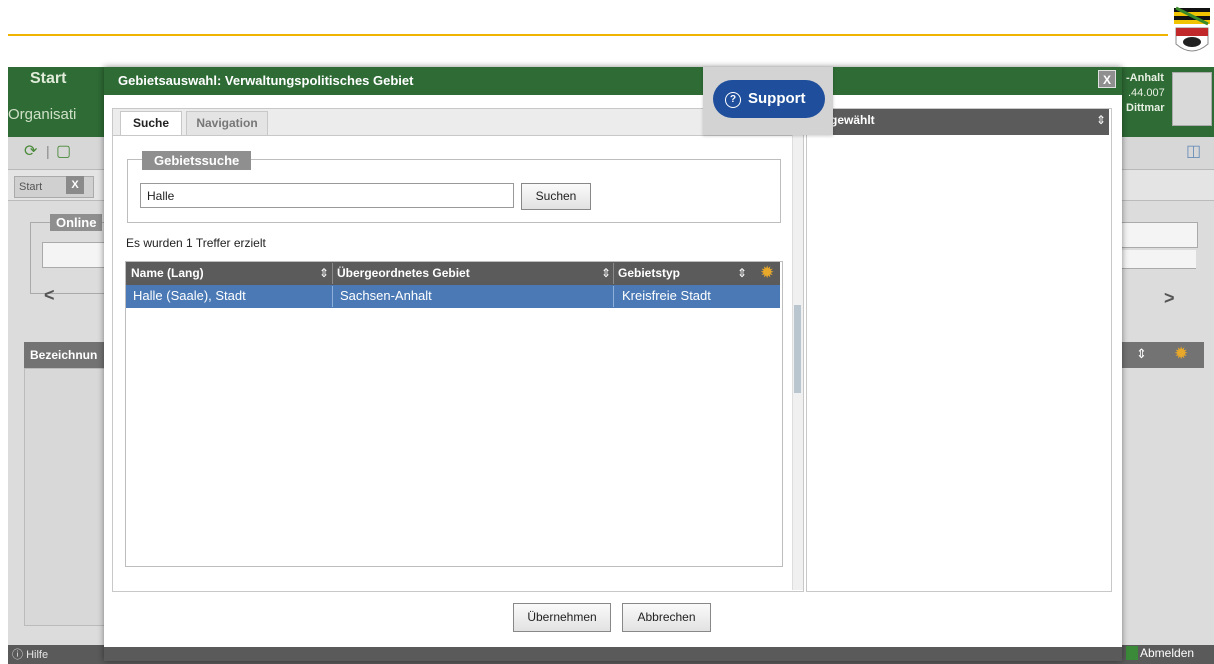 This screenshot has height=664, width=1214. What do you see at coordinates (613, 654) in the screenshot?
I see `dialog-footer-bar` at bounding box center [613, 654].